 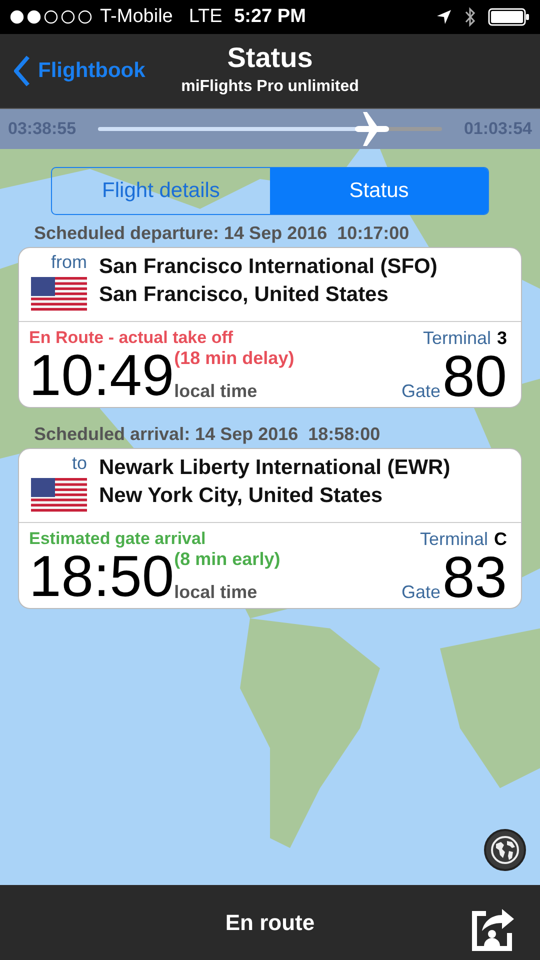 I want to click on flight-status: Estimated gate arrival, so click(x=118, y=539).